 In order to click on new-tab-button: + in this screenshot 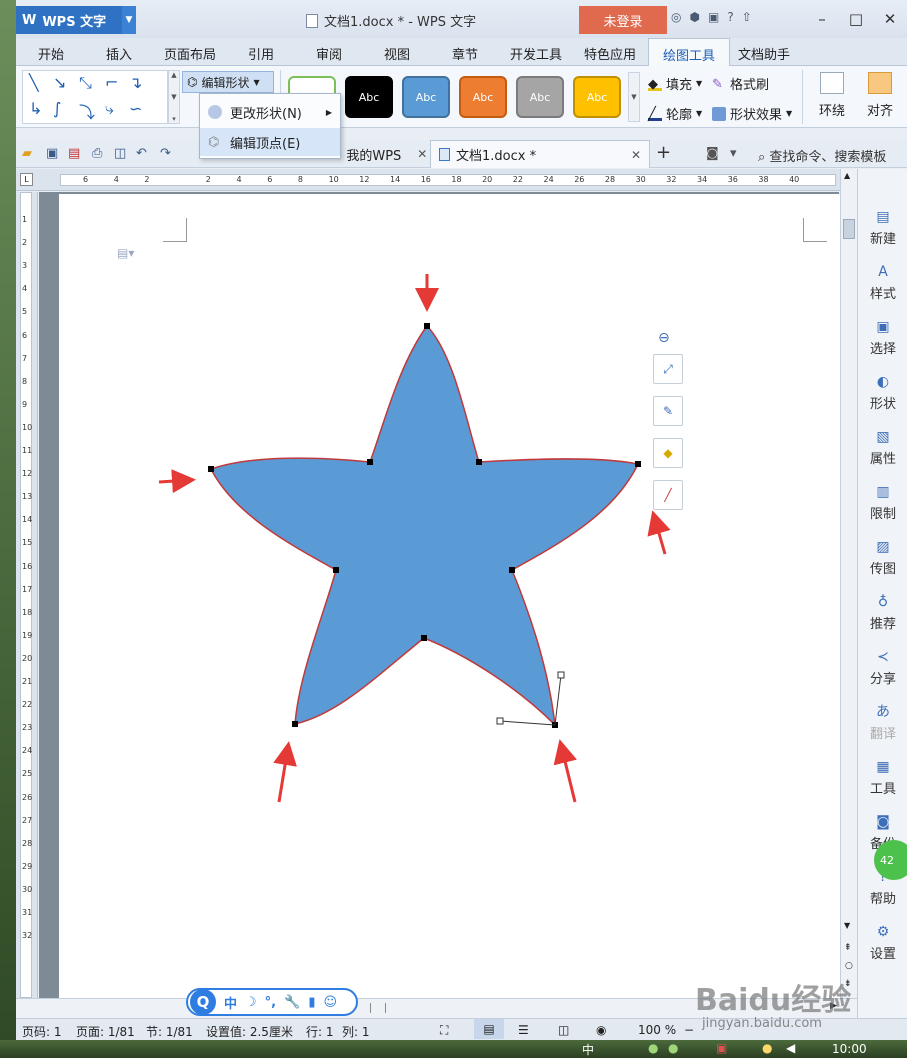, I will do `click(663, 152)`.